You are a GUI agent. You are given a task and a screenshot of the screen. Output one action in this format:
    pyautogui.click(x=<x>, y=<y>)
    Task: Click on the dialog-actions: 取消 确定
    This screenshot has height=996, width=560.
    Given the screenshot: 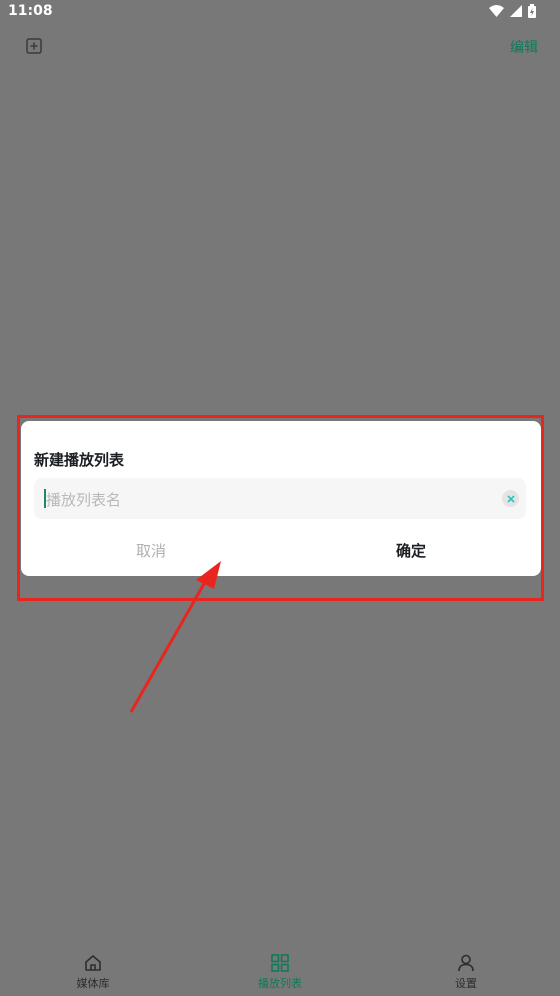 What is the action you would take?
    pyautogui.click(x=281, y=551)
    